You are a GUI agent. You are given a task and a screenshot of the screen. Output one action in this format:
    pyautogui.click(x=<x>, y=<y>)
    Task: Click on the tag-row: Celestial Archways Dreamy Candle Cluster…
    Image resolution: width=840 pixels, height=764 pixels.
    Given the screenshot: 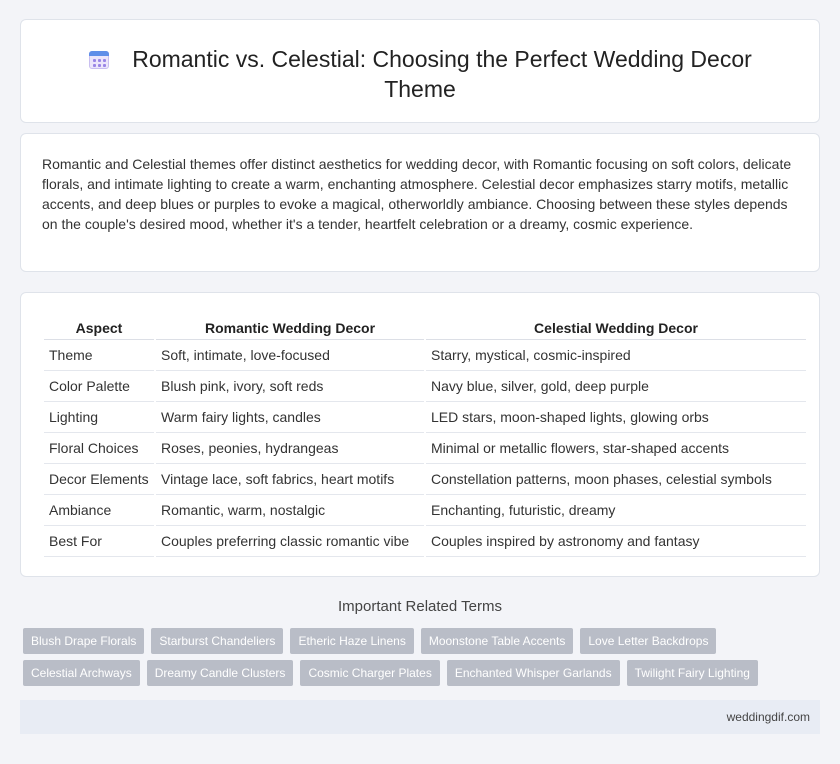 What is the action you would take?
    pyautogui.click(x=403, y=673)
    